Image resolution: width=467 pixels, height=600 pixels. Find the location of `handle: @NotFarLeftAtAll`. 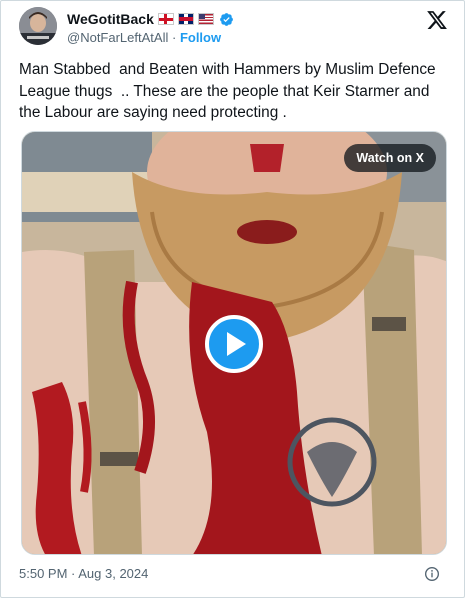

handle: @NotFarLeftAtAll is located at coordinates (117, 37).